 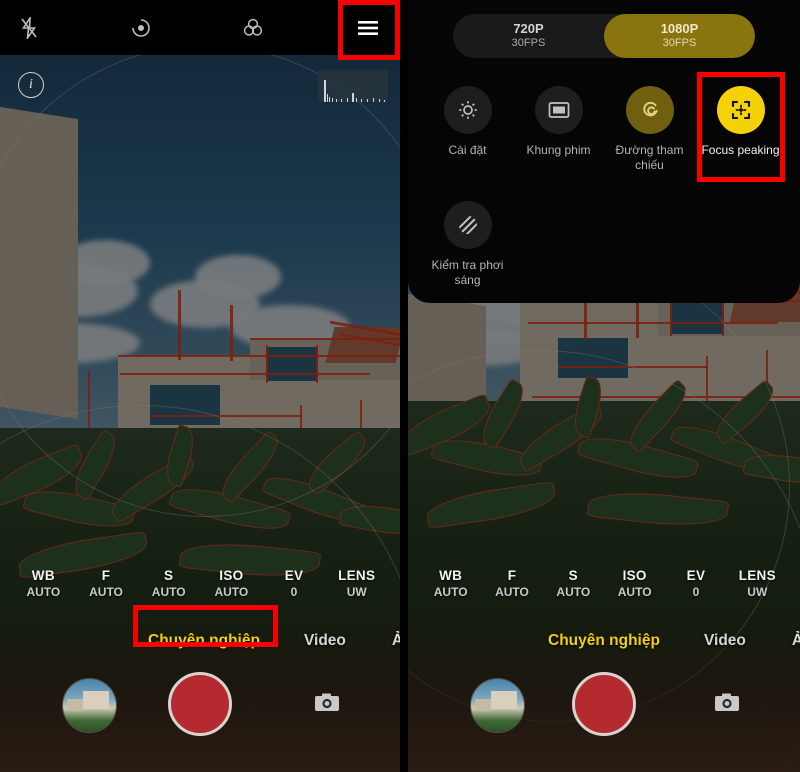 I want to click on option-kiem-tra-phoi-sang: Kiểm tra phơi sáng, so click(x=467, y=250).